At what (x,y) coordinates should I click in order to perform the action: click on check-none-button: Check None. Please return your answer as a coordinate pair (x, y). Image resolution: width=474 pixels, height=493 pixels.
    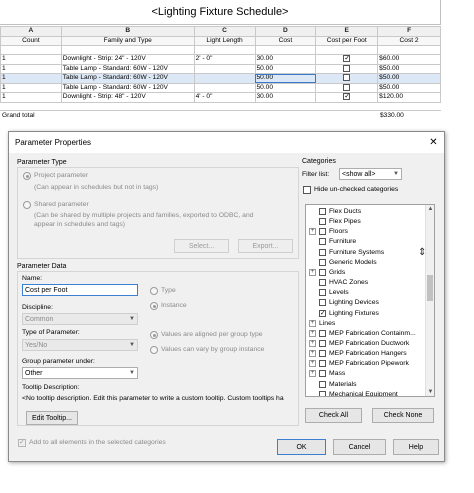
    Looking at the image, I should click on (403, 415).